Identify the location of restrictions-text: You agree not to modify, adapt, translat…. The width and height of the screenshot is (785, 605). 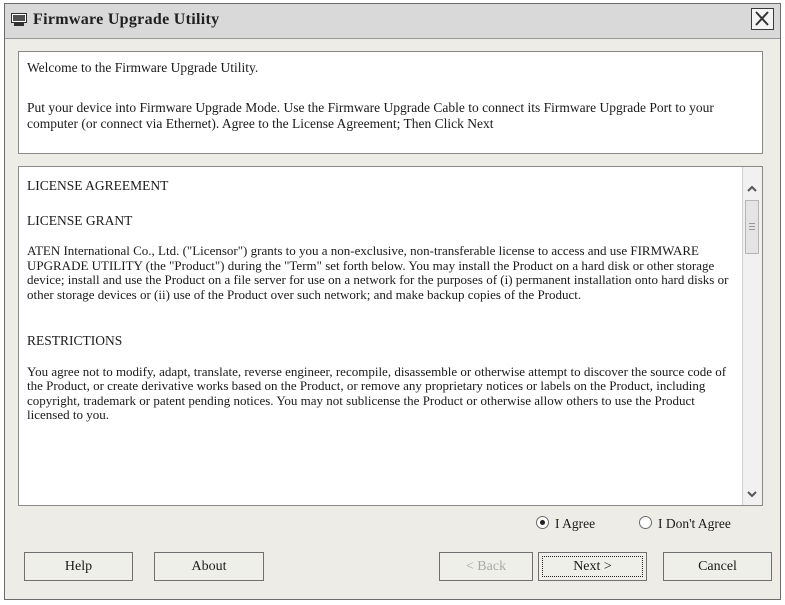
(377, 392).